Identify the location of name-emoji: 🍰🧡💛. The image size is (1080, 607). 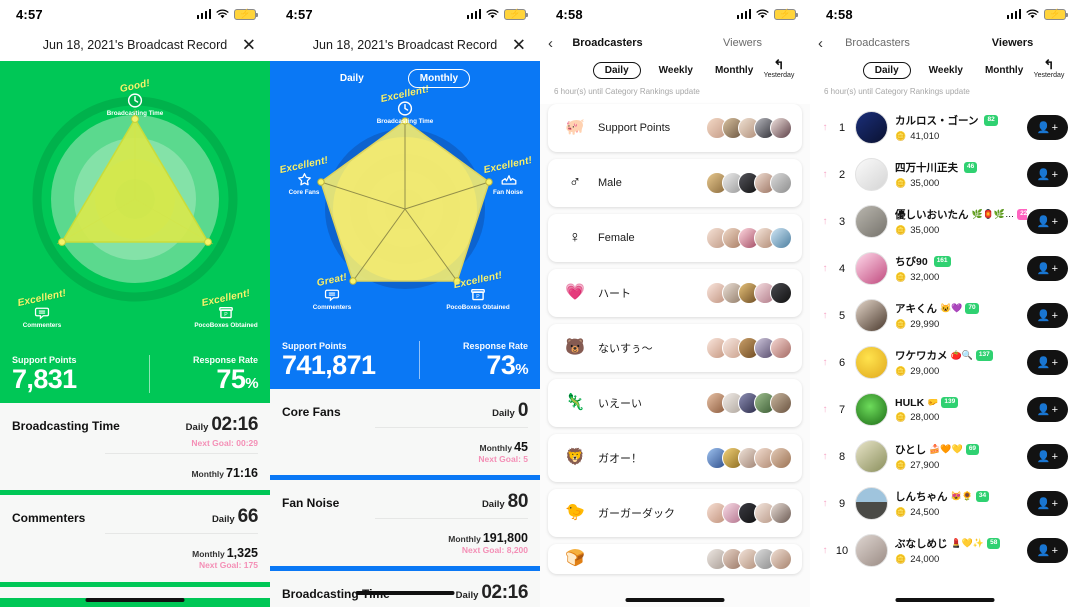
(946, 449).